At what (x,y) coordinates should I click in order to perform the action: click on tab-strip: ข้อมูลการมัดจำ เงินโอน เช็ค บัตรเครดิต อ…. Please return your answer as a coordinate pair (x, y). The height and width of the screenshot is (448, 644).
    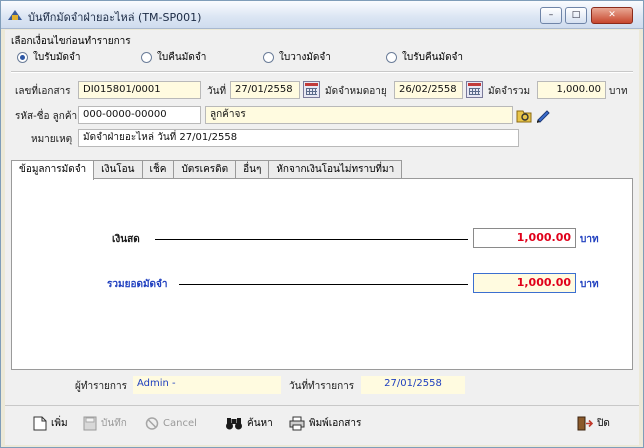
    Looking at the image, I should click on (207, 170).